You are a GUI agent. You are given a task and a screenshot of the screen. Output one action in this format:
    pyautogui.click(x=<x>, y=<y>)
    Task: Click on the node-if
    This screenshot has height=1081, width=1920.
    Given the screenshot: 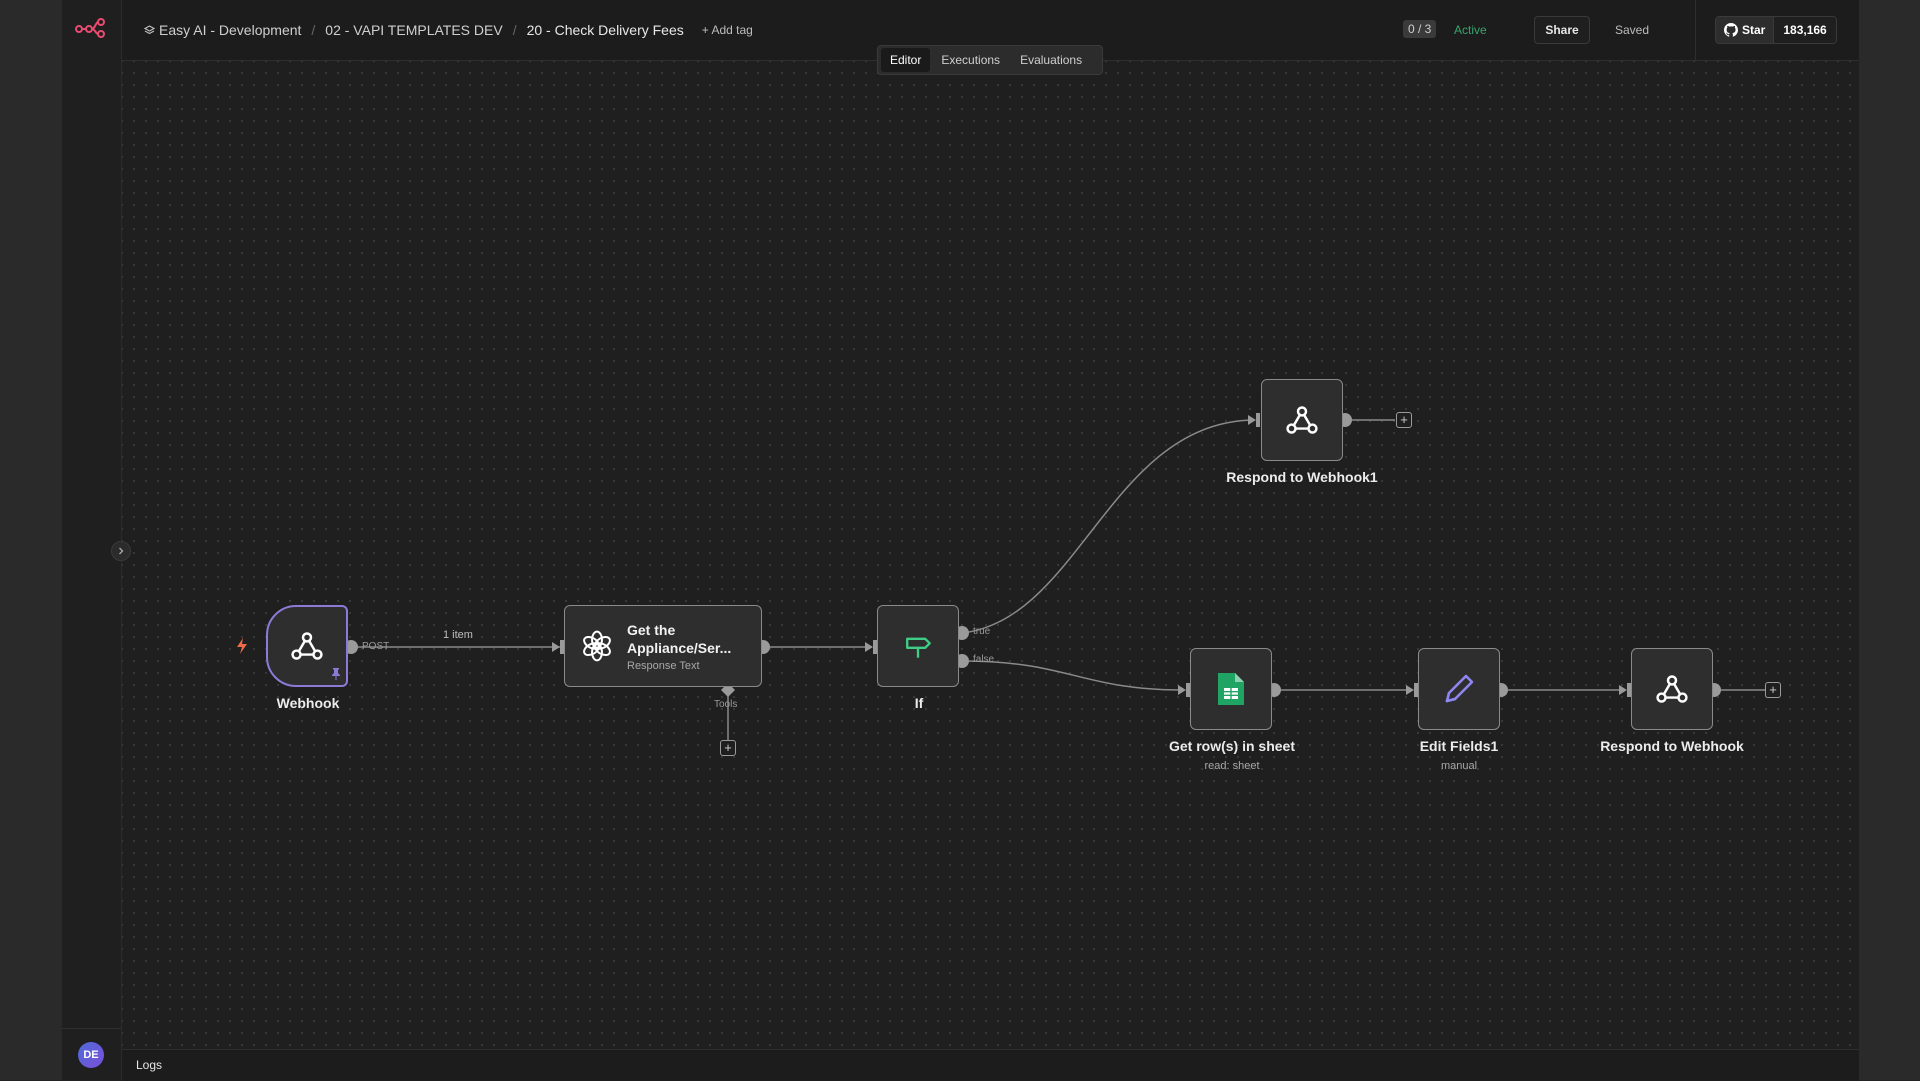 What is the action you would take?
    pyautogui.click(x=918, y=646)
    